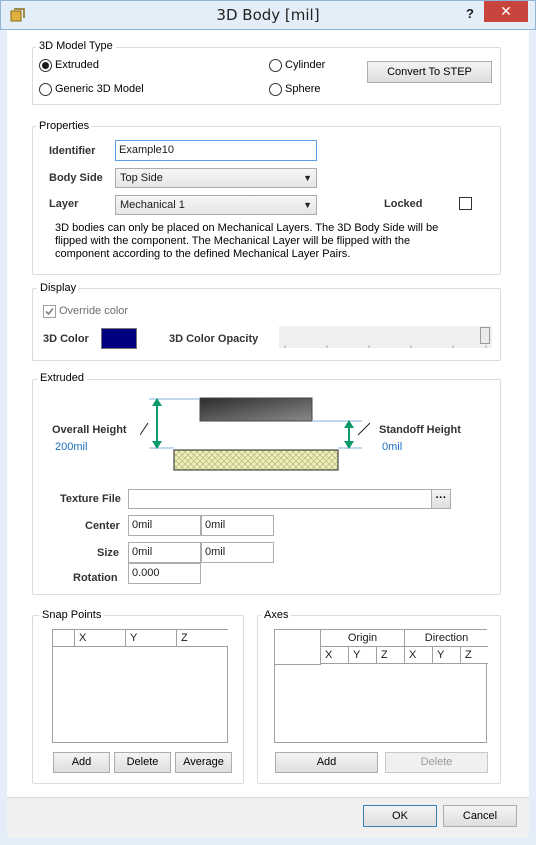  I want to click on overall-height-value: 200mil, so click(71, 447).